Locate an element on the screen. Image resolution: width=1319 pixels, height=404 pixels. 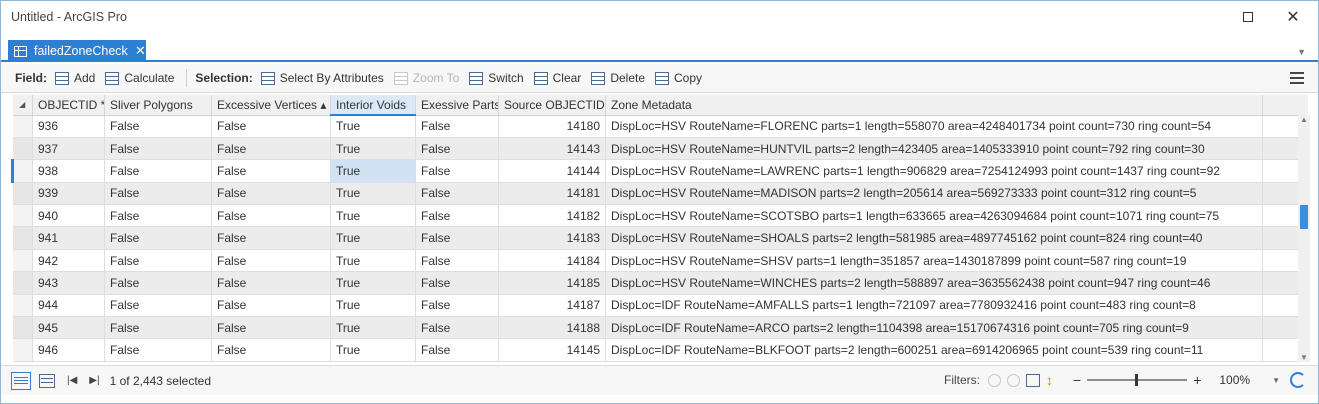
column-header-sliver-polygons: Sliver Polygons is located at coordinates (158, 105).